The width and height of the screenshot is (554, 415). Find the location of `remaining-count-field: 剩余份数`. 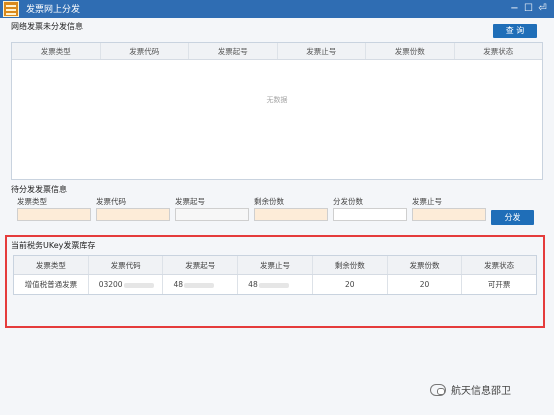

remaining-count-field: 剩余份数 is located at coordinates (291, 208).